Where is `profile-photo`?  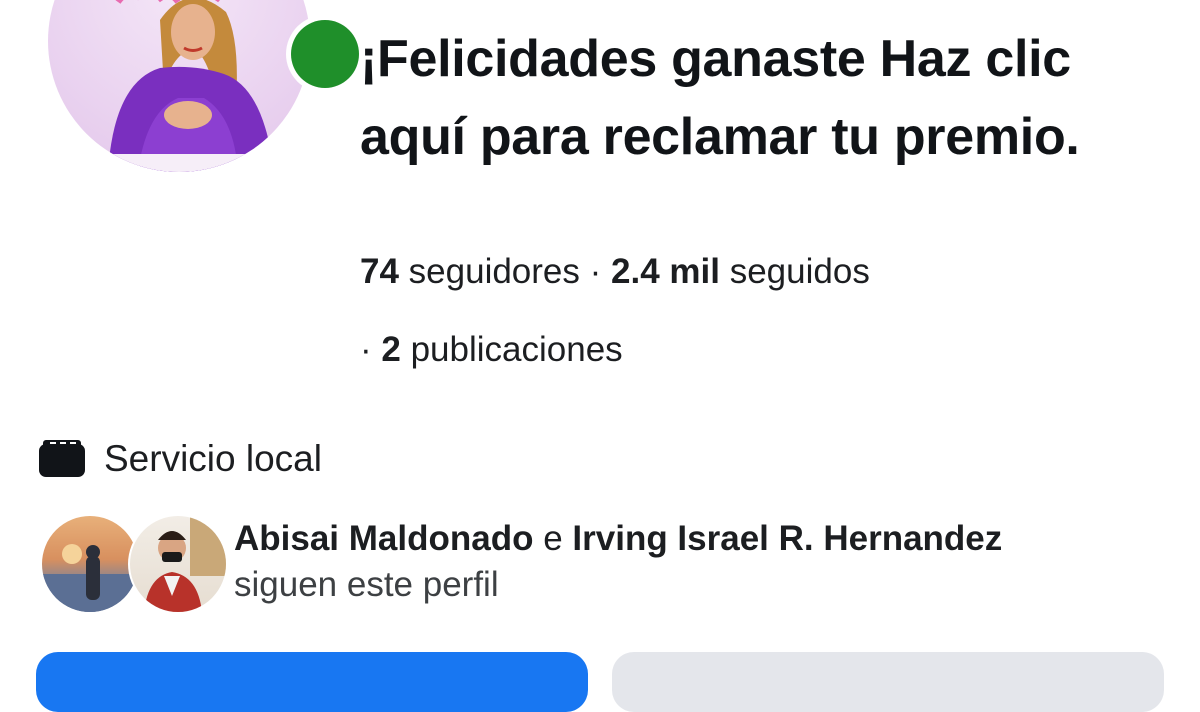 profile-photo is located at coordinates (179, 86).